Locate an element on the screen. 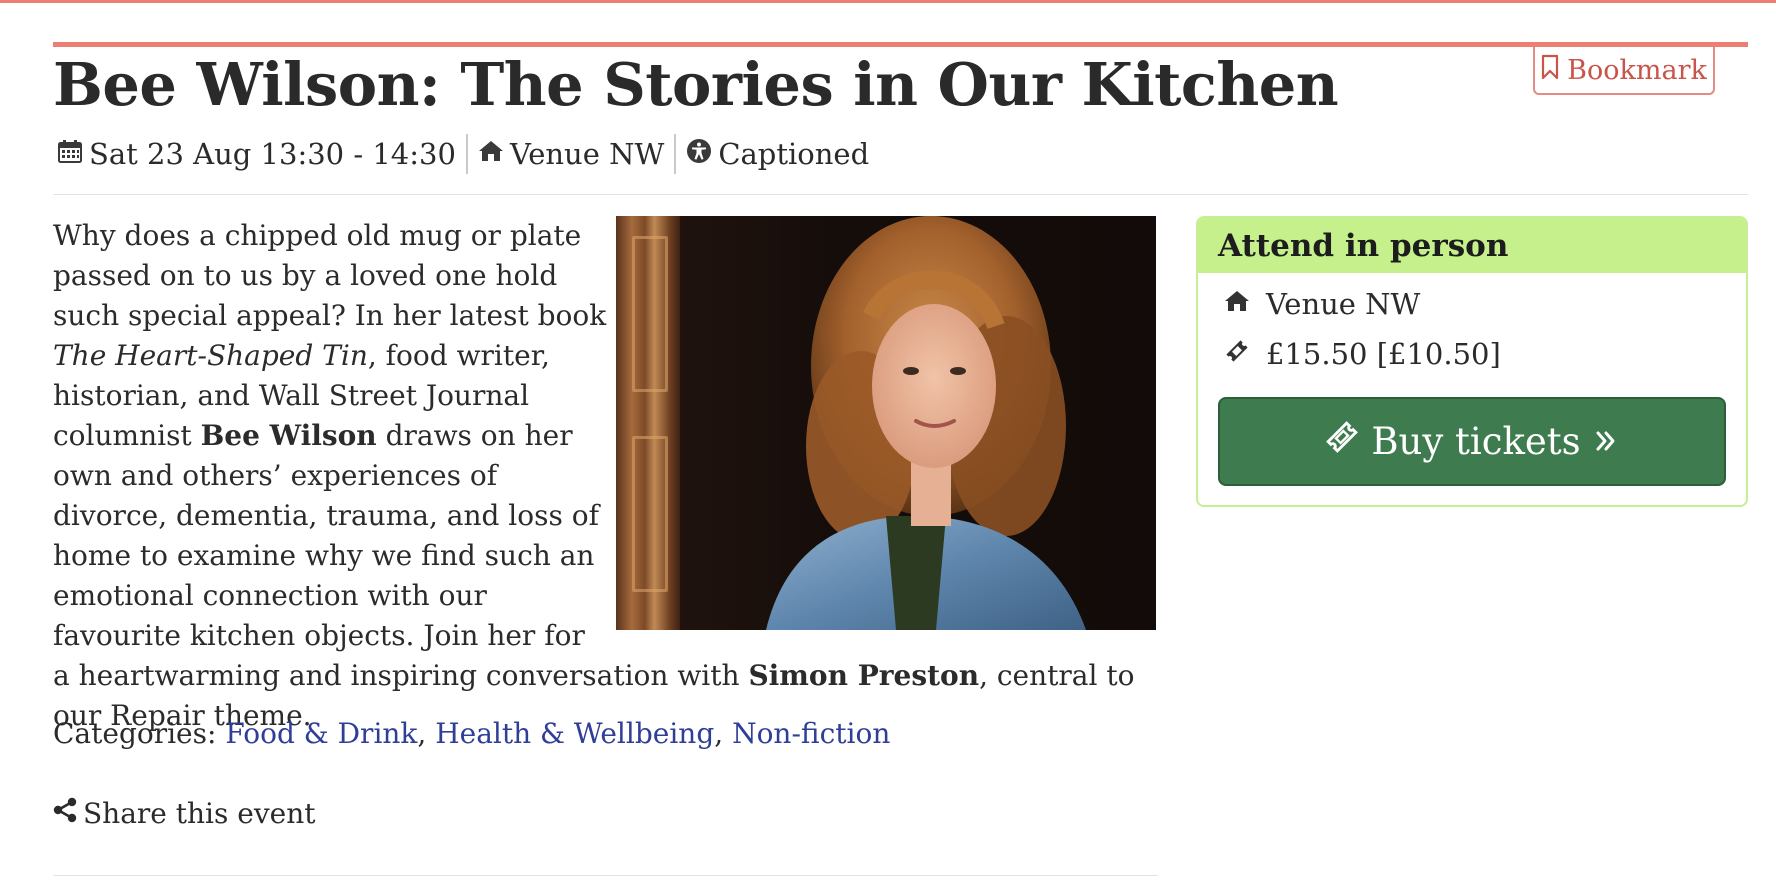 The height and width of the screenshot is (880, 1776). attend-price-text: £15.50 [£10.50] is located at coordinates (1383, 354).